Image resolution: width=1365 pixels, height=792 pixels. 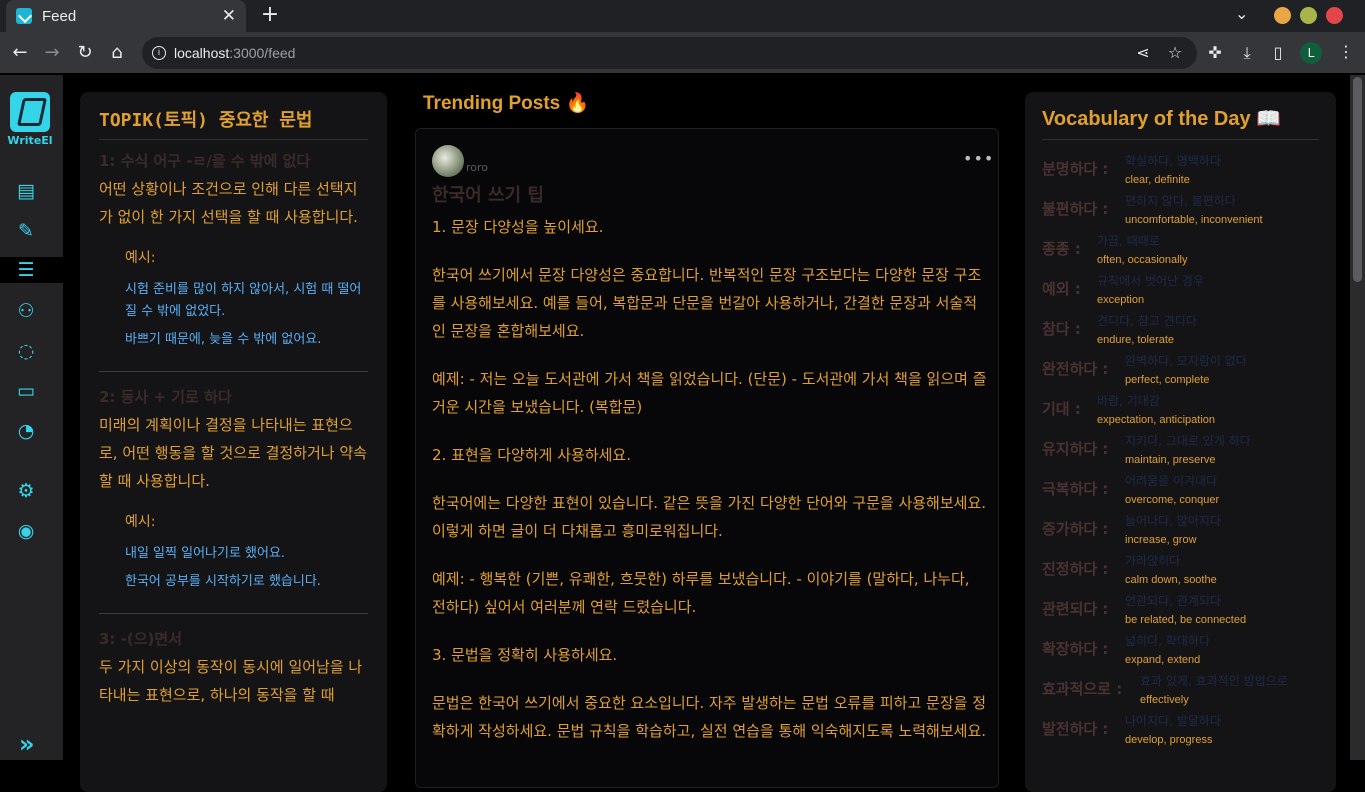 What do you see at coordinates (1075, 449) in the screenshot?
I see `vocab-word: 유지하다 :` at bounding box center [1075, 449].